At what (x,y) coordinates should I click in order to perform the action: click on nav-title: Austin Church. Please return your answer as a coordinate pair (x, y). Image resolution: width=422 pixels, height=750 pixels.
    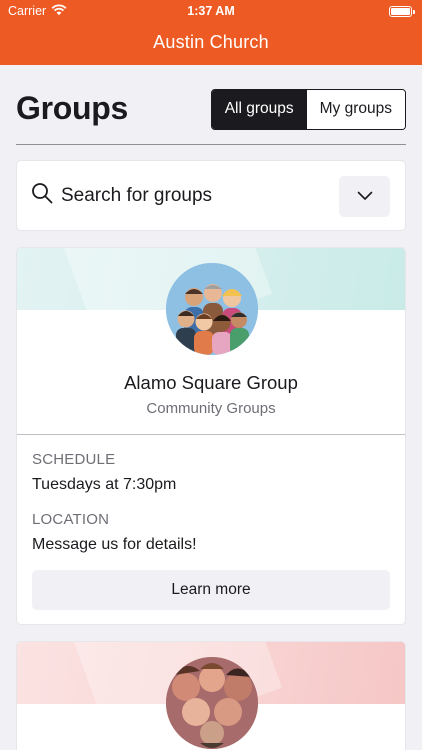
    Looking at the image, I should click on (211, 42).